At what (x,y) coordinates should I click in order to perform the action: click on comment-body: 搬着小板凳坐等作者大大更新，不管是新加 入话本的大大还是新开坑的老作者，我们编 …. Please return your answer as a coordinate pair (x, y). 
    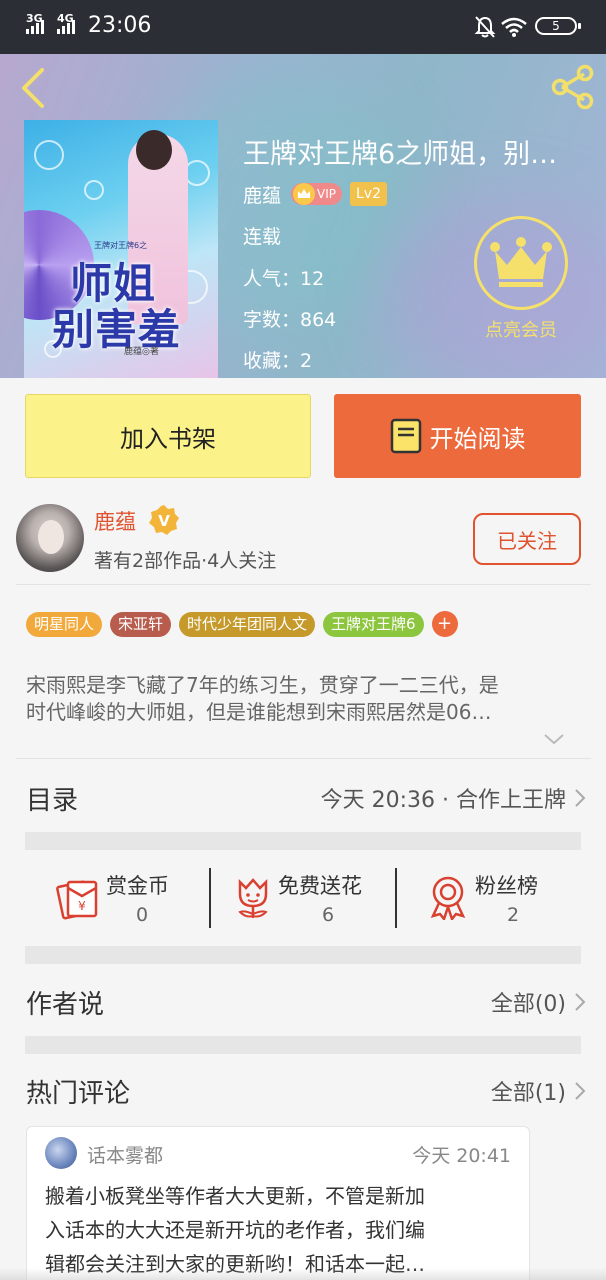
    Looking at the image, I should click on (278, 1229).